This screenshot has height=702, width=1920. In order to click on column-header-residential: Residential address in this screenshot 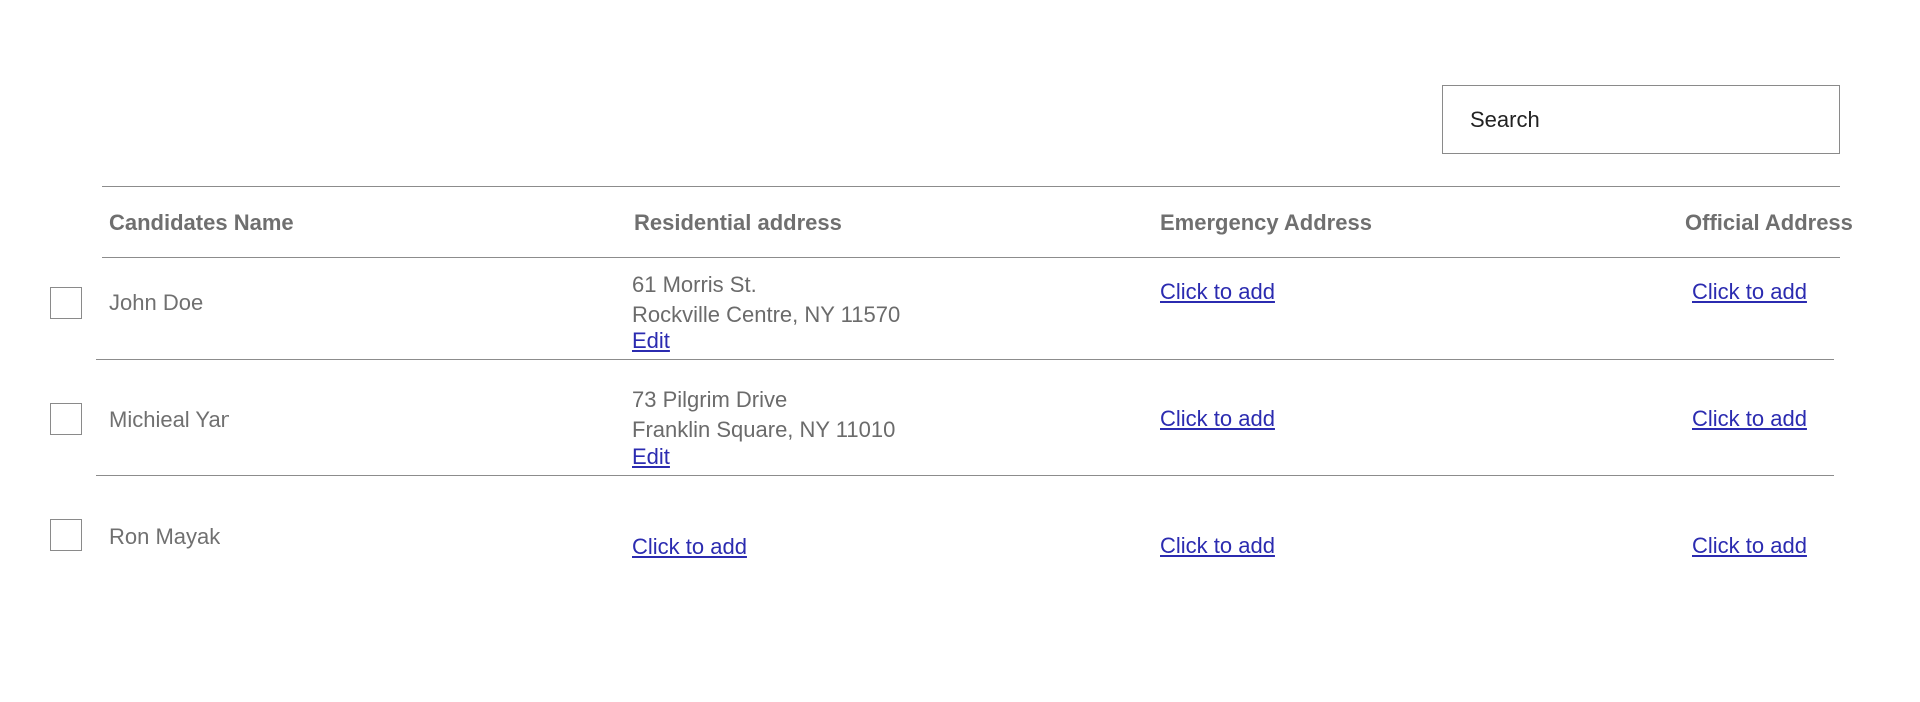, I will do `click(738, 222)`.